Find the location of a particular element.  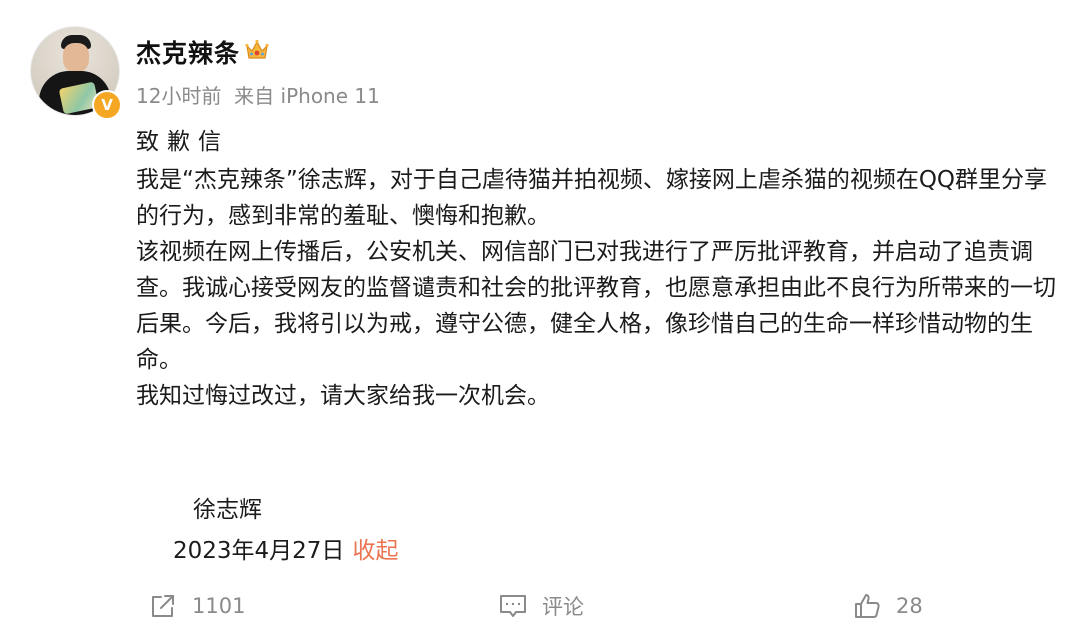

collapse-link: 收起 is located at coordinates (375, 551).